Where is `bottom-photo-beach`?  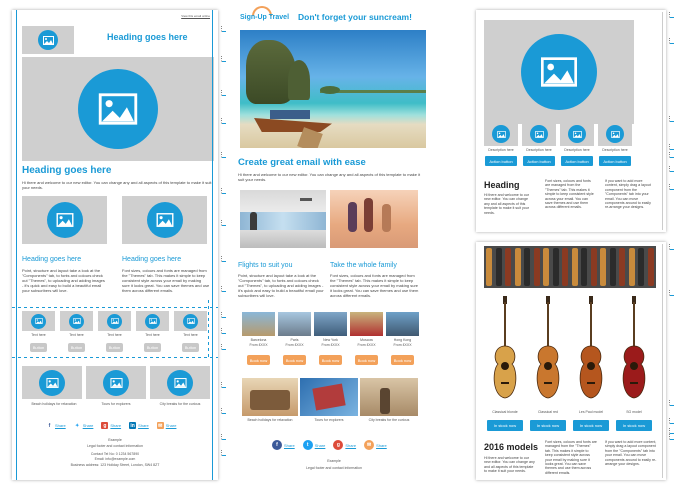
bottom-photo-beach is located at coordinates (270, 397).